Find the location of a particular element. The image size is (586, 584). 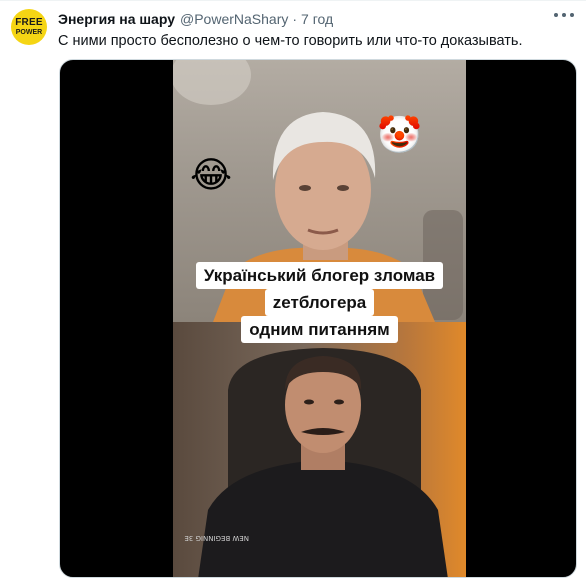

clown-emoji-icon: 🤡 is located at coordinates (399, 135).